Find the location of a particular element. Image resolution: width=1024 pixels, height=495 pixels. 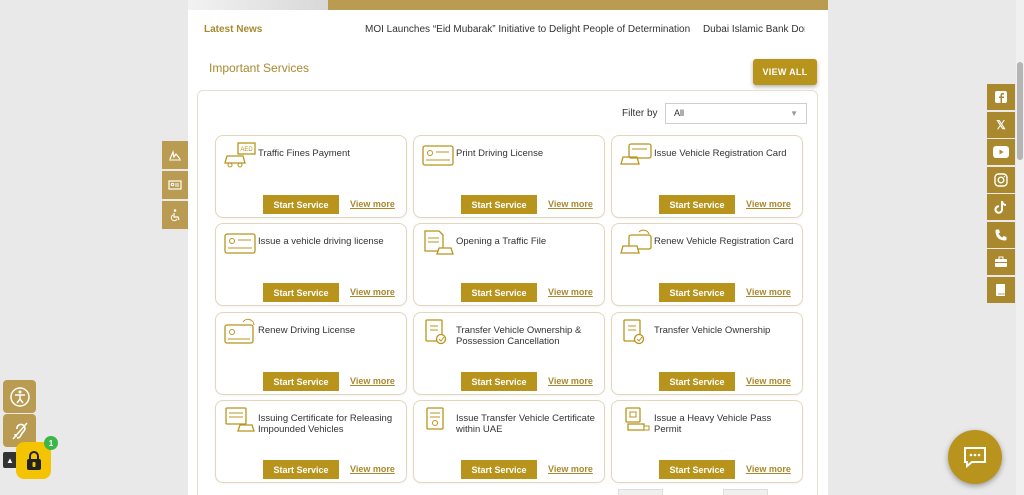

accessibility-menu-icon is located at coordinates (19, 396).